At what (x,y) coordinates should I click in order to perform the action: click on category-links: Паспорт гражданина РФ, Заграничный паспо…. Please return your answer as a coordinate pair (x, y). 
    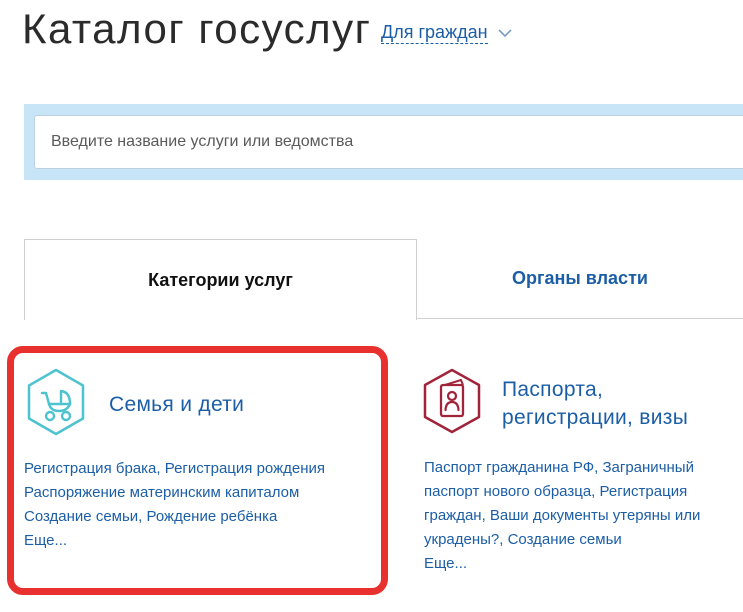
    Looking at the image, I should click on (579, 516).